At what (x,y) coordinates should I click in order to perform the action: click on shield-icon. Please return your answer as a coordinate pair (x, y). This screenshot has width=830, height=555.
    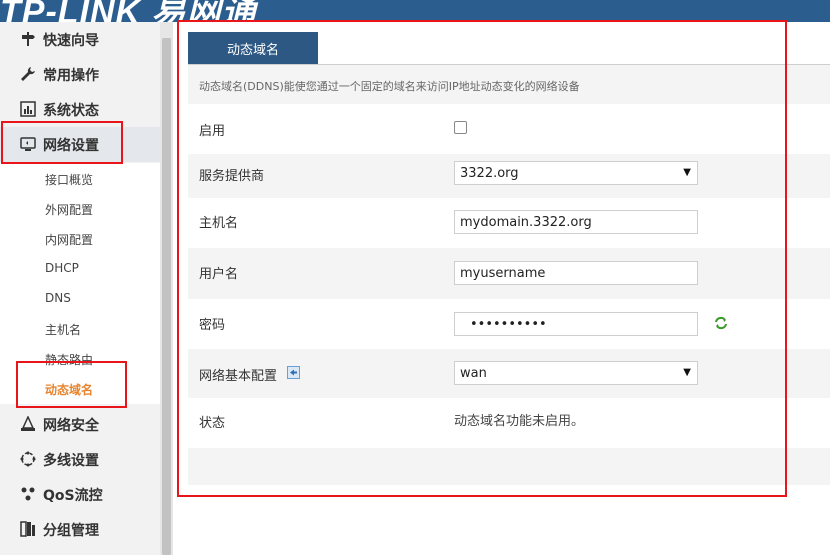
    Looking at the image, I should click on (28, 423).